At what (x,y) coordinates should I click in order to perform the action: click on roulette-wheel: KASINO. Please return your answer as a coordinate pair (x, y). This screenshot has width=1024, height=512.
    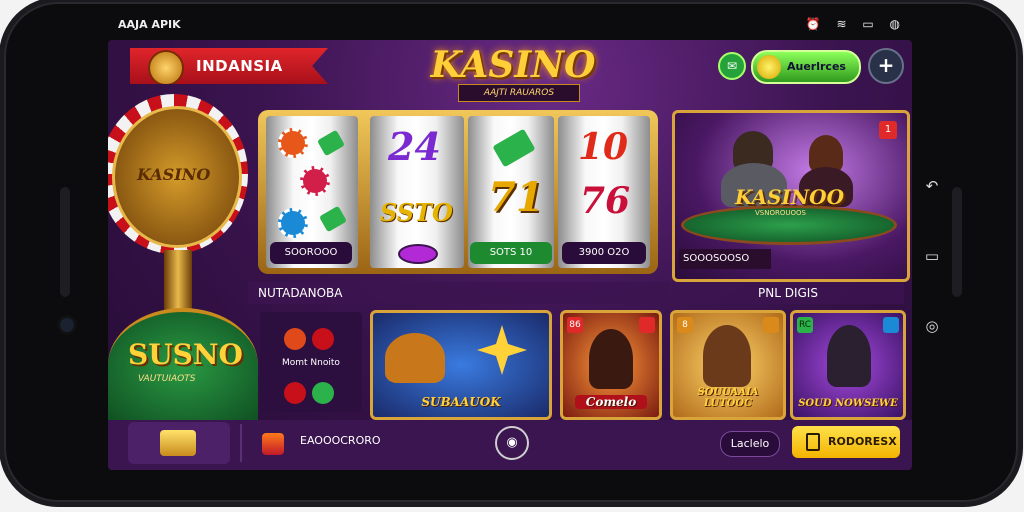
    Looking at the image, I should click on (178, 174).